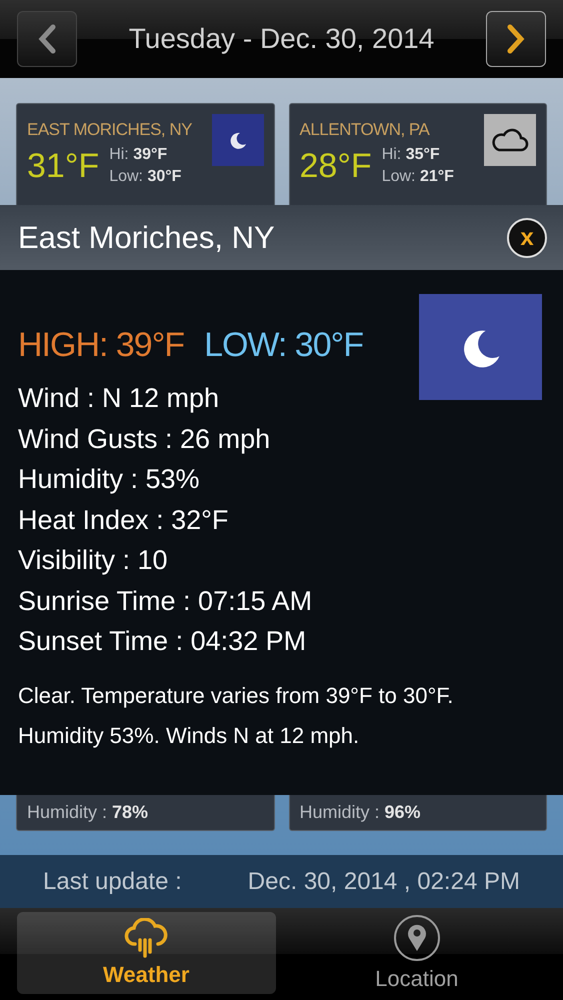  What do you see at coordinates (63, 166) in the screenshot?
I see `current-temperature: 31°F` at bounding box center [63, 166].